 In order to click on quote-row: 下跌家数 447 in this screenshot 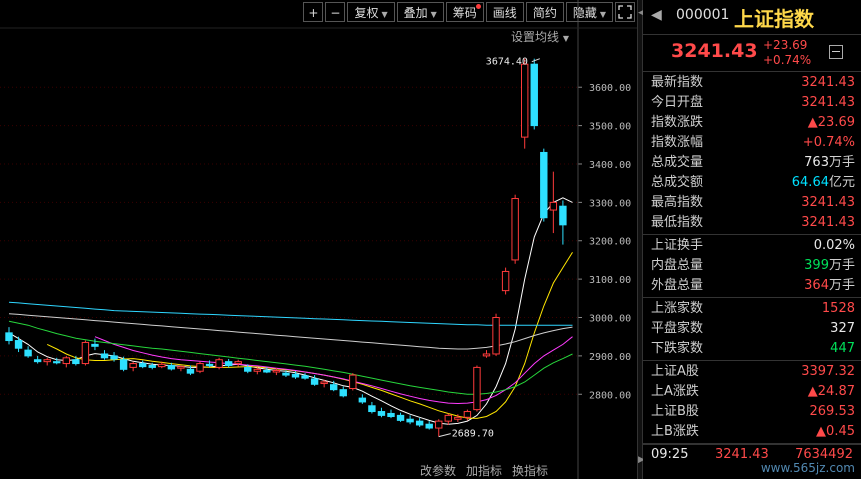, I will do `click(752, 349)`.